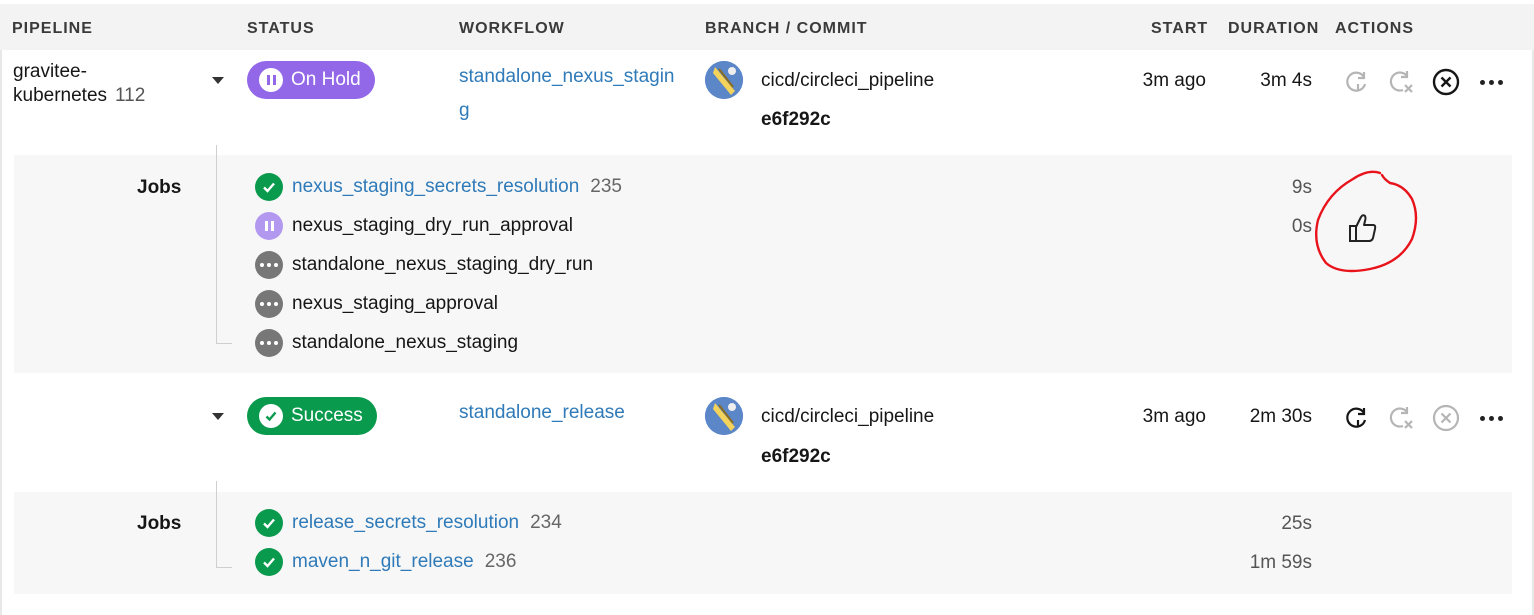  Describe the element at coordinates (512, 28) in the screenshot. I see `header-workflow: WORKFLOW` at that location.